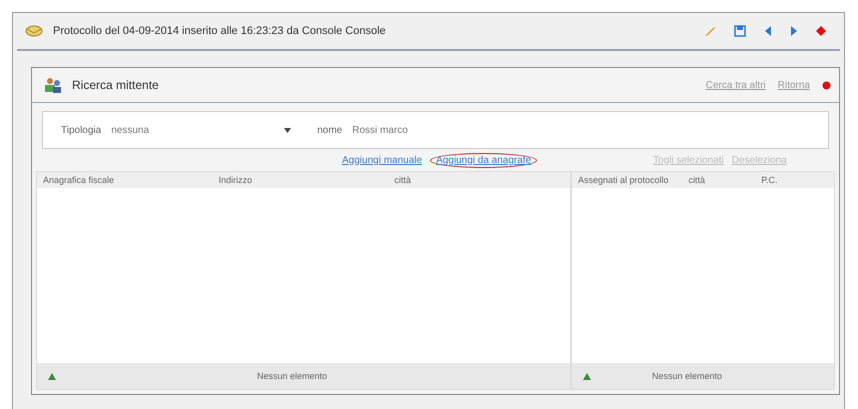  I want to click on dropdown-field: nessuna, so click(205, 130).